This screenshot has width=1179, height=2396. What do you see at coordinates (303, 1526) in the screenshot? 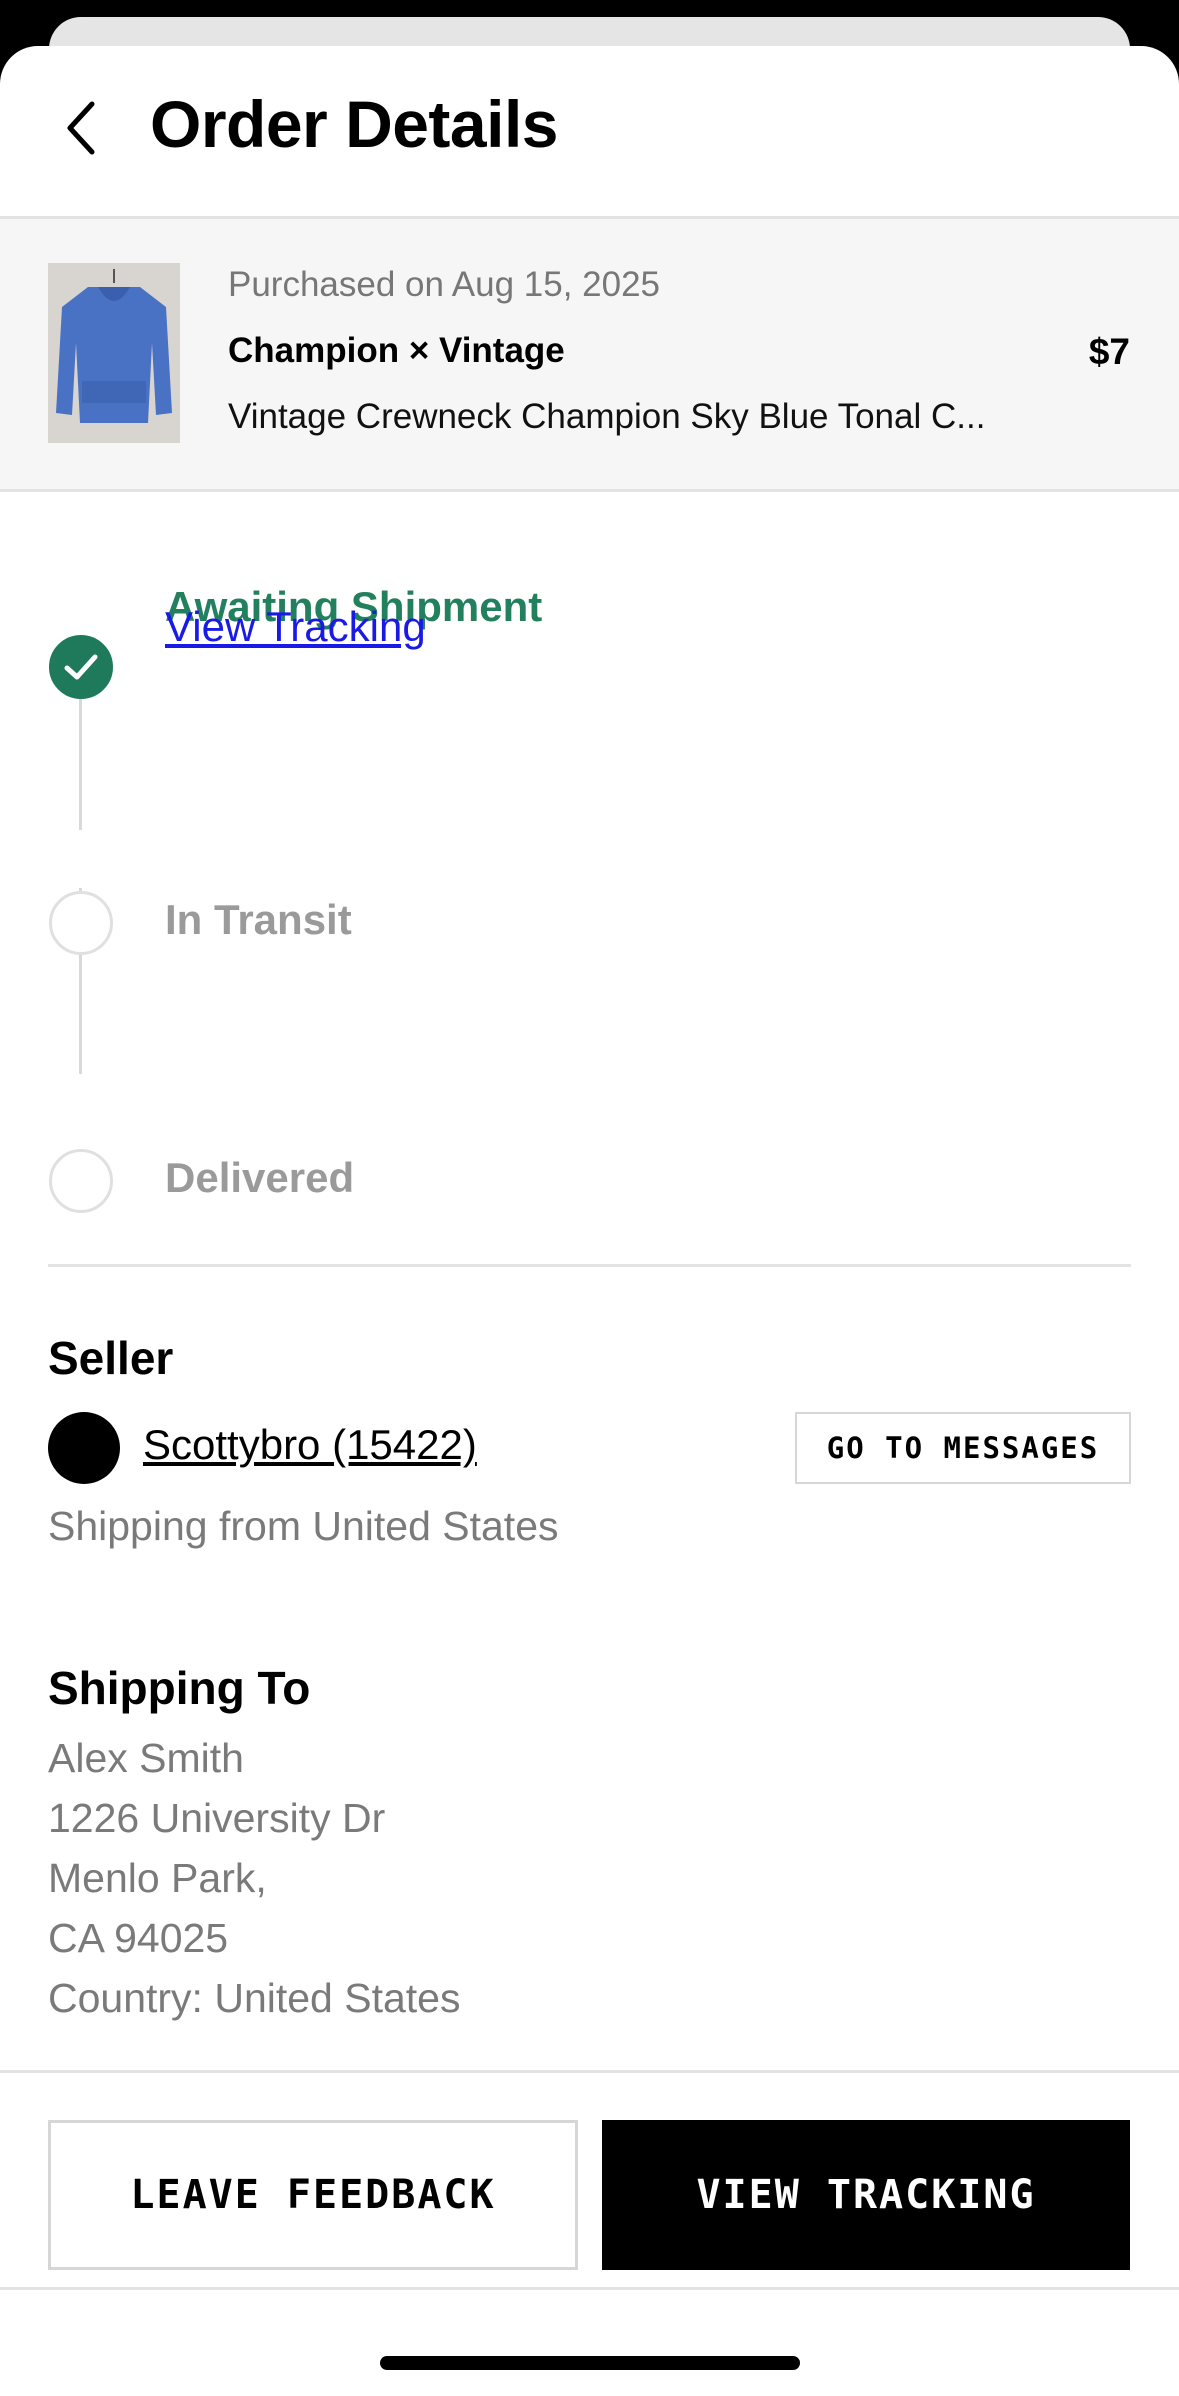
I see `shipping-from-text: Shipping from United States` at bounding box center [303, 1526].